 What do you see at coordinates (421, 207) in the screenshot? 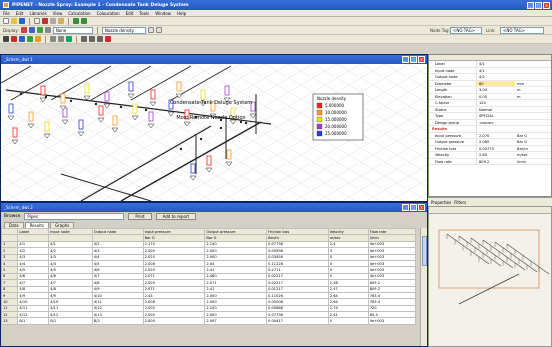
I see `results-close-button: ×` at bounding box center [421, 207].